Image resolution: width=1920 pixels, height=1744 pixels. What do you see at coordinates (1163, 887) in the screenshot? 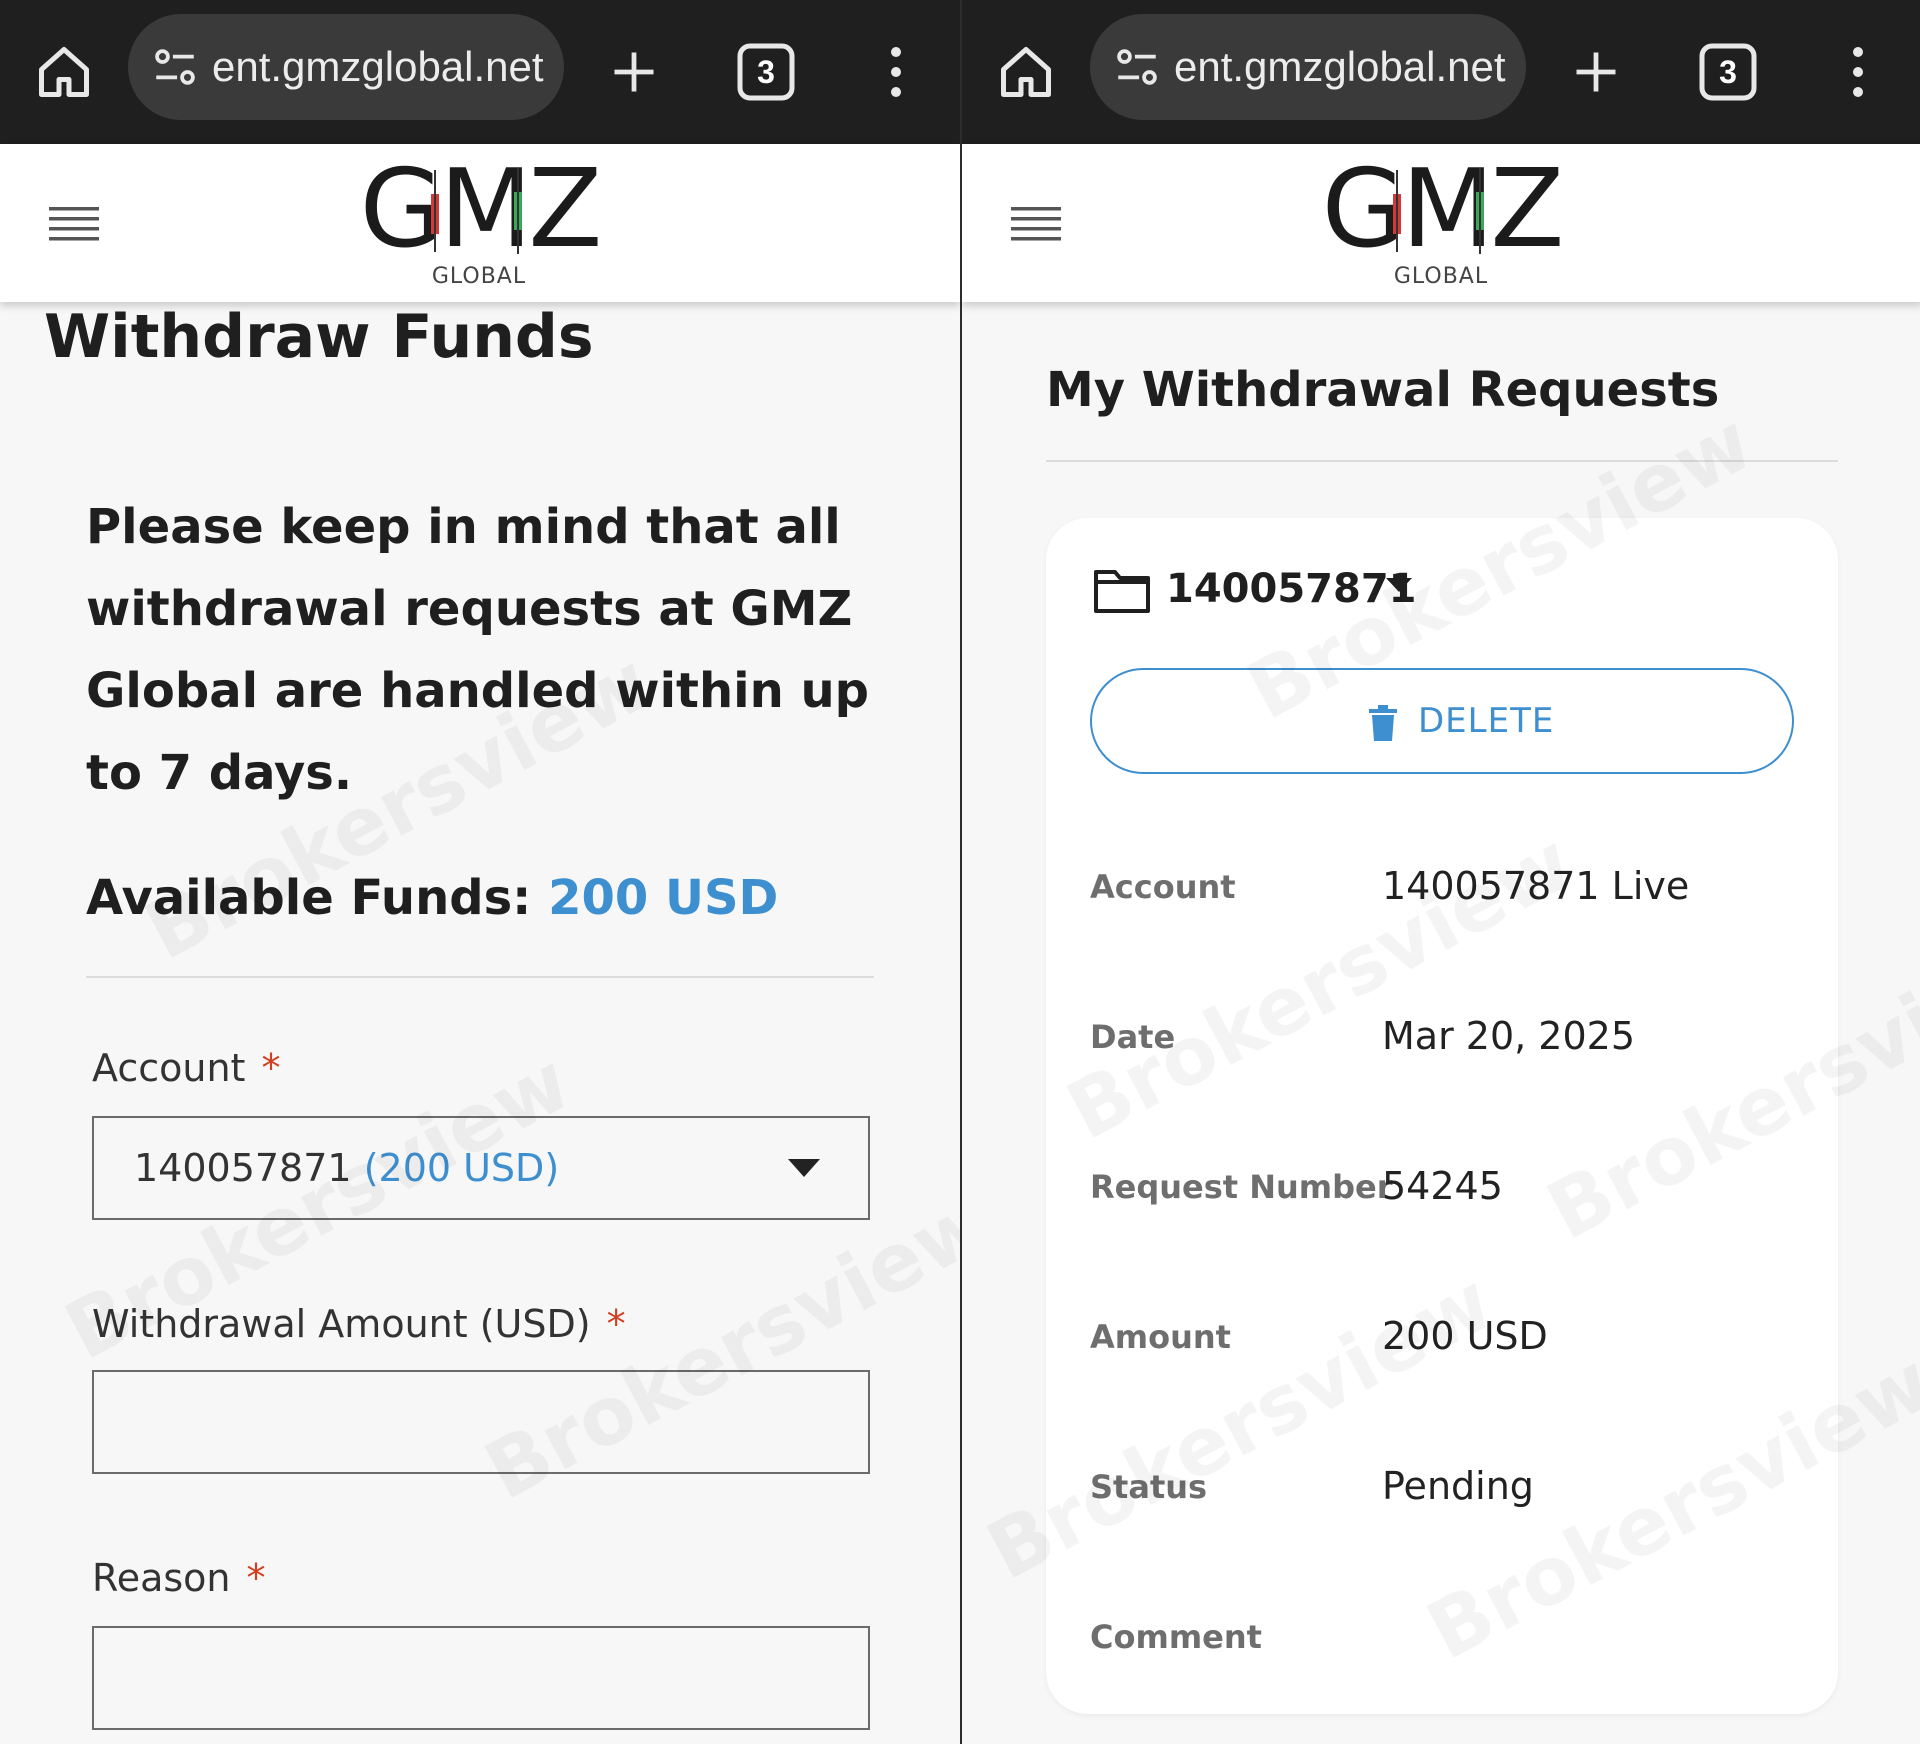
I see `request-field-label: Account` at bounding box center [1163, 887].